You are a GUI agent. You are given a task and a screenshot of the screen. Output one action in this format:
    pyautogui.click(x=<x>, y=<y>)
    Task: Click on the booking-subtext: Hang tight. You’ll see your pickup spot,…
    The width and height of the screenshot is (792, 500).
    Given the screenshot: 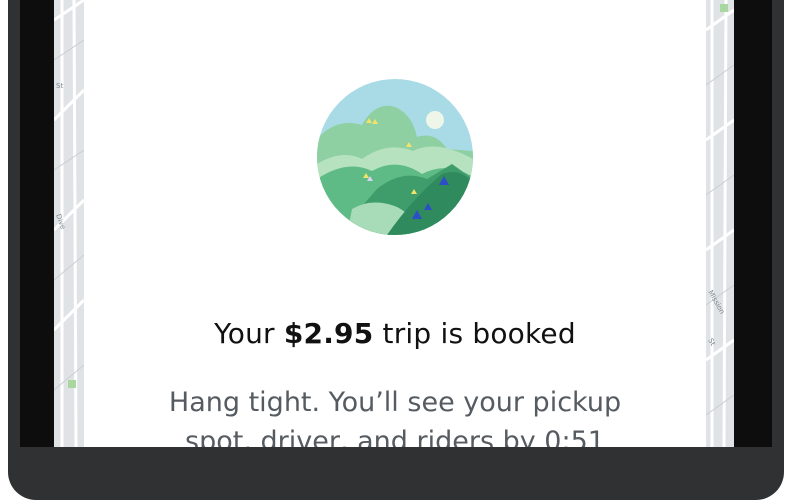 What is the action you would take?
    pyautogui.click(x=395, y=415)
    